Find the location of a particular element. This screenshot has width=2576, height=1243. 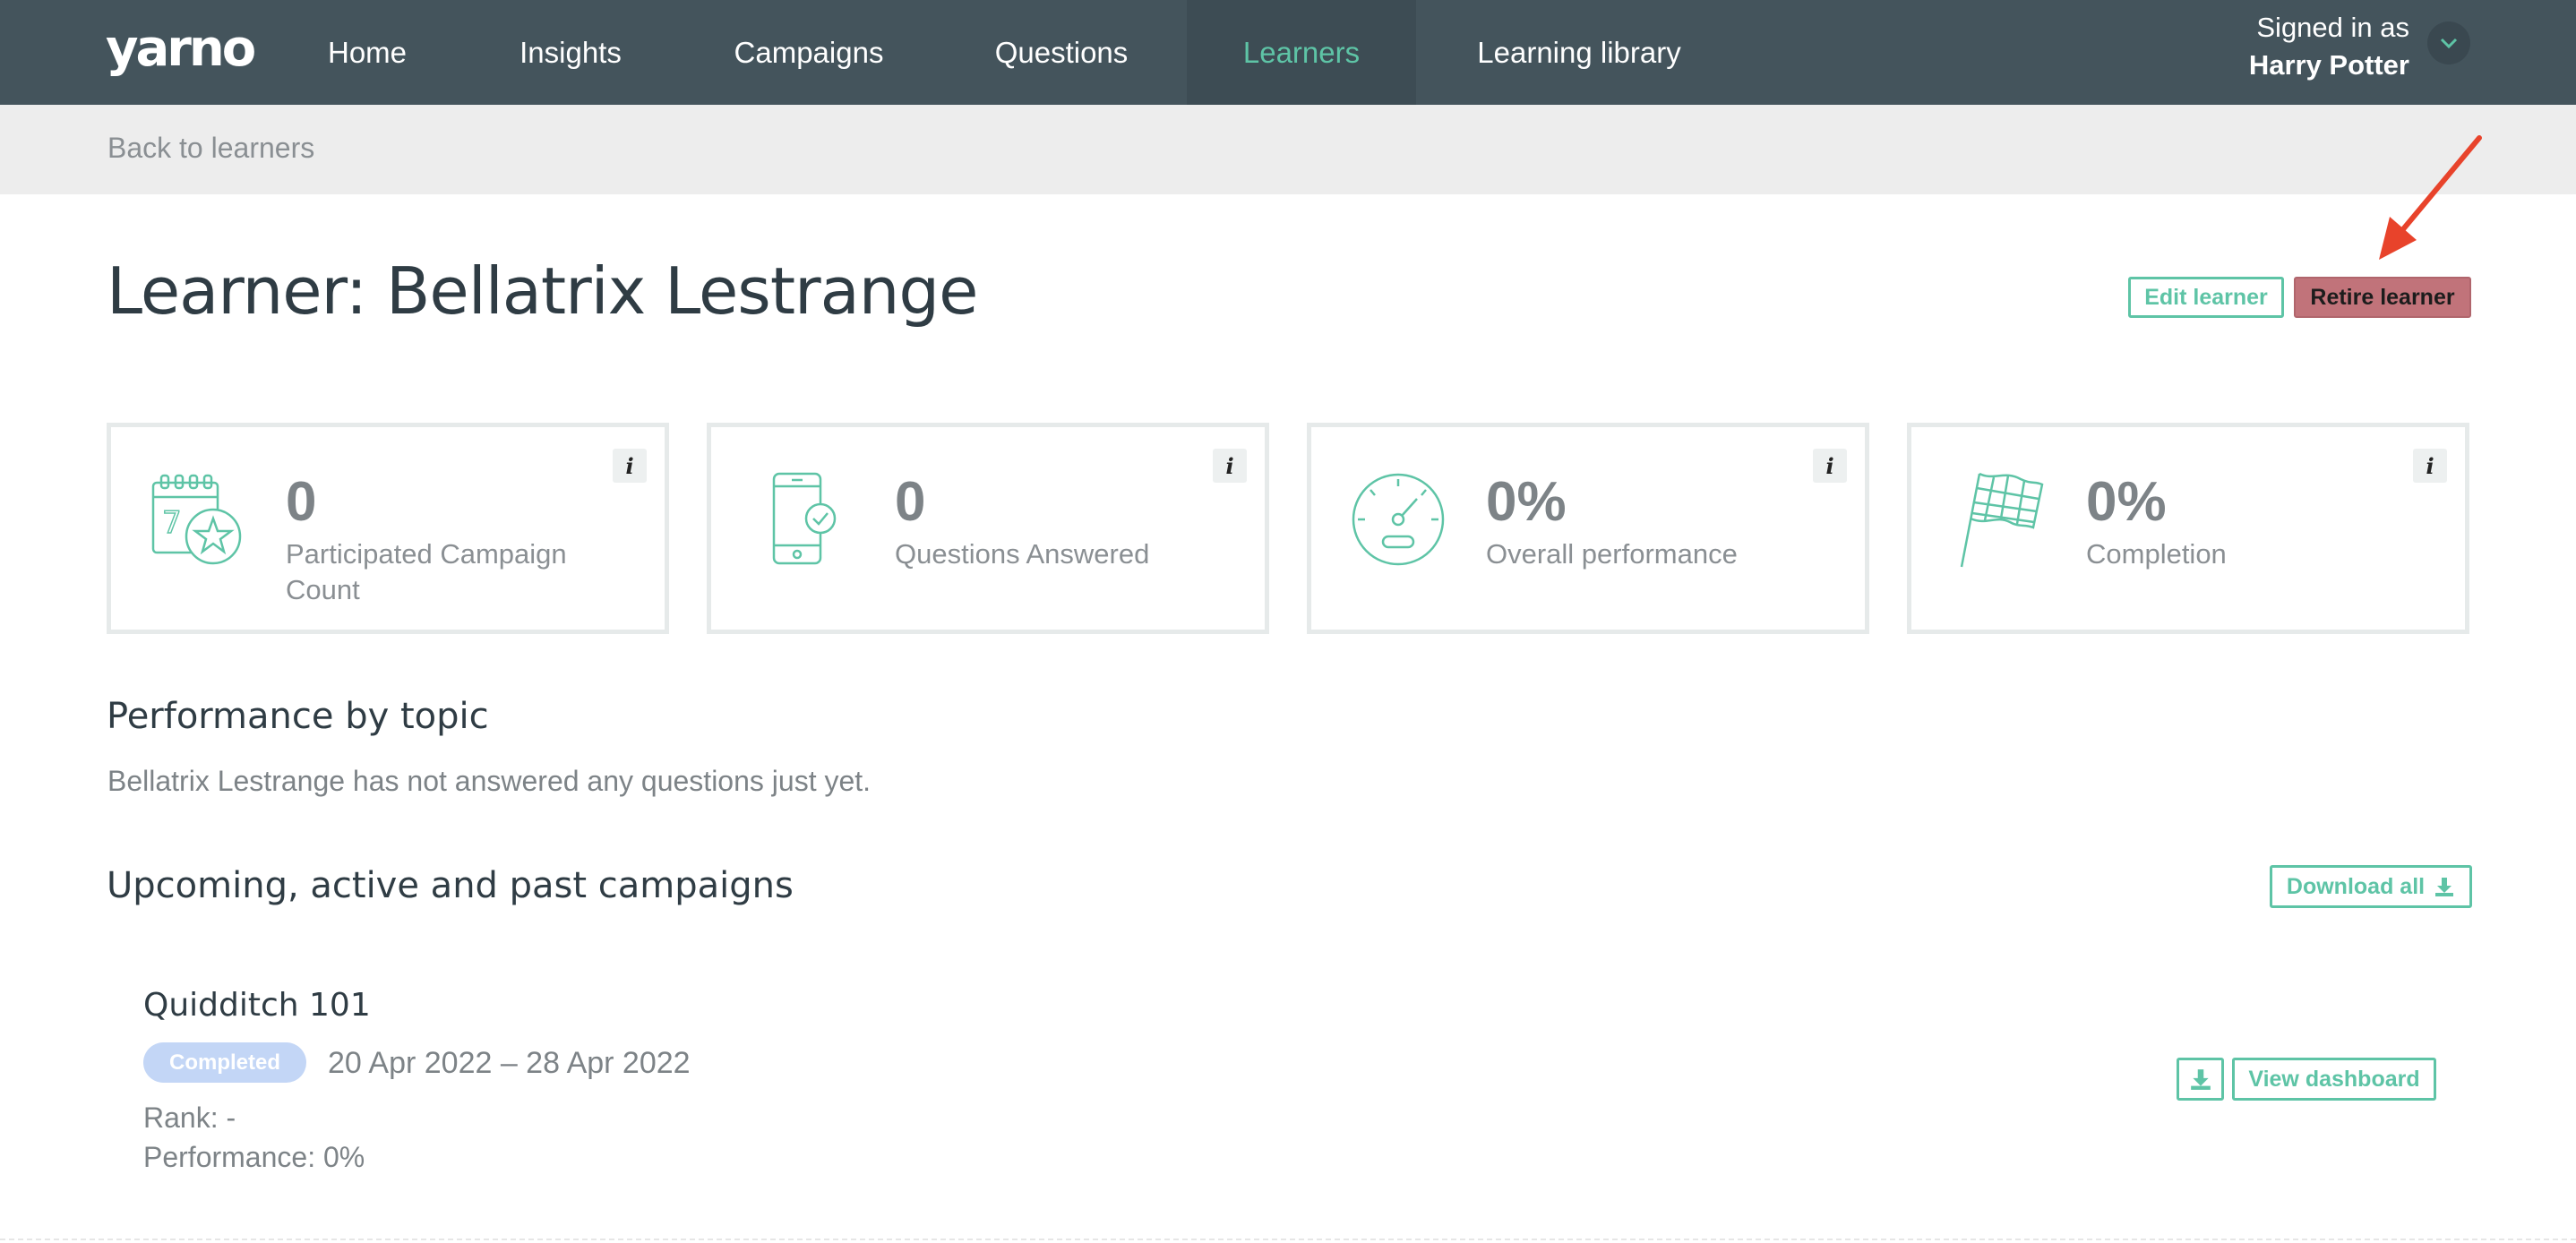

phone-check-icon is located at coordinates (804, 518).